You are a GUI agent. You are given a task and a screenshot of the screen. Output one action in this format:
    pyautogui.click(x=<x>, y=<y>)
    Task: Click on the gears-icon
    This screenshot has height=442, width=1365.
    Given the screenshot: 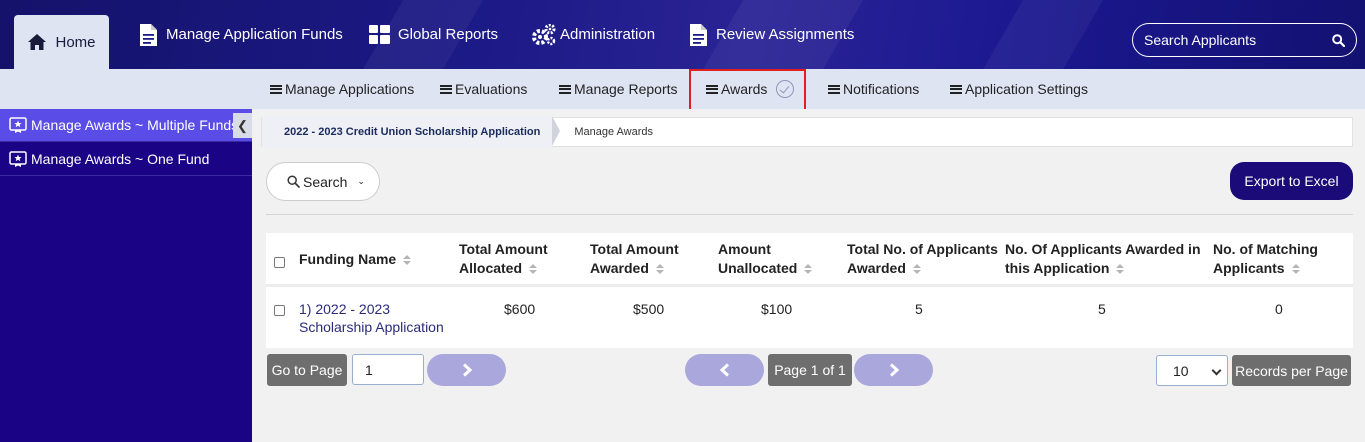 What is the action you would take?
    pyautogui.click(x=544, y=34)
    